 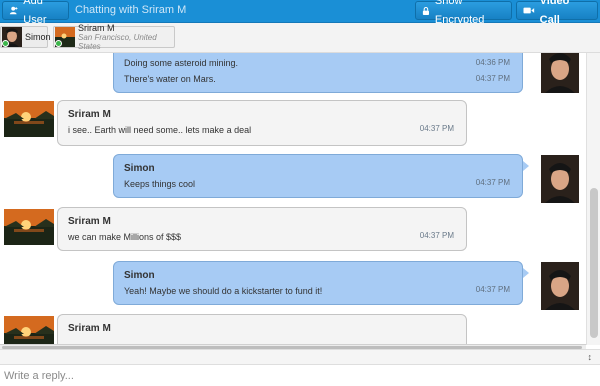 I want to click on vertical-scrollbar, so click(x=593, y=199).